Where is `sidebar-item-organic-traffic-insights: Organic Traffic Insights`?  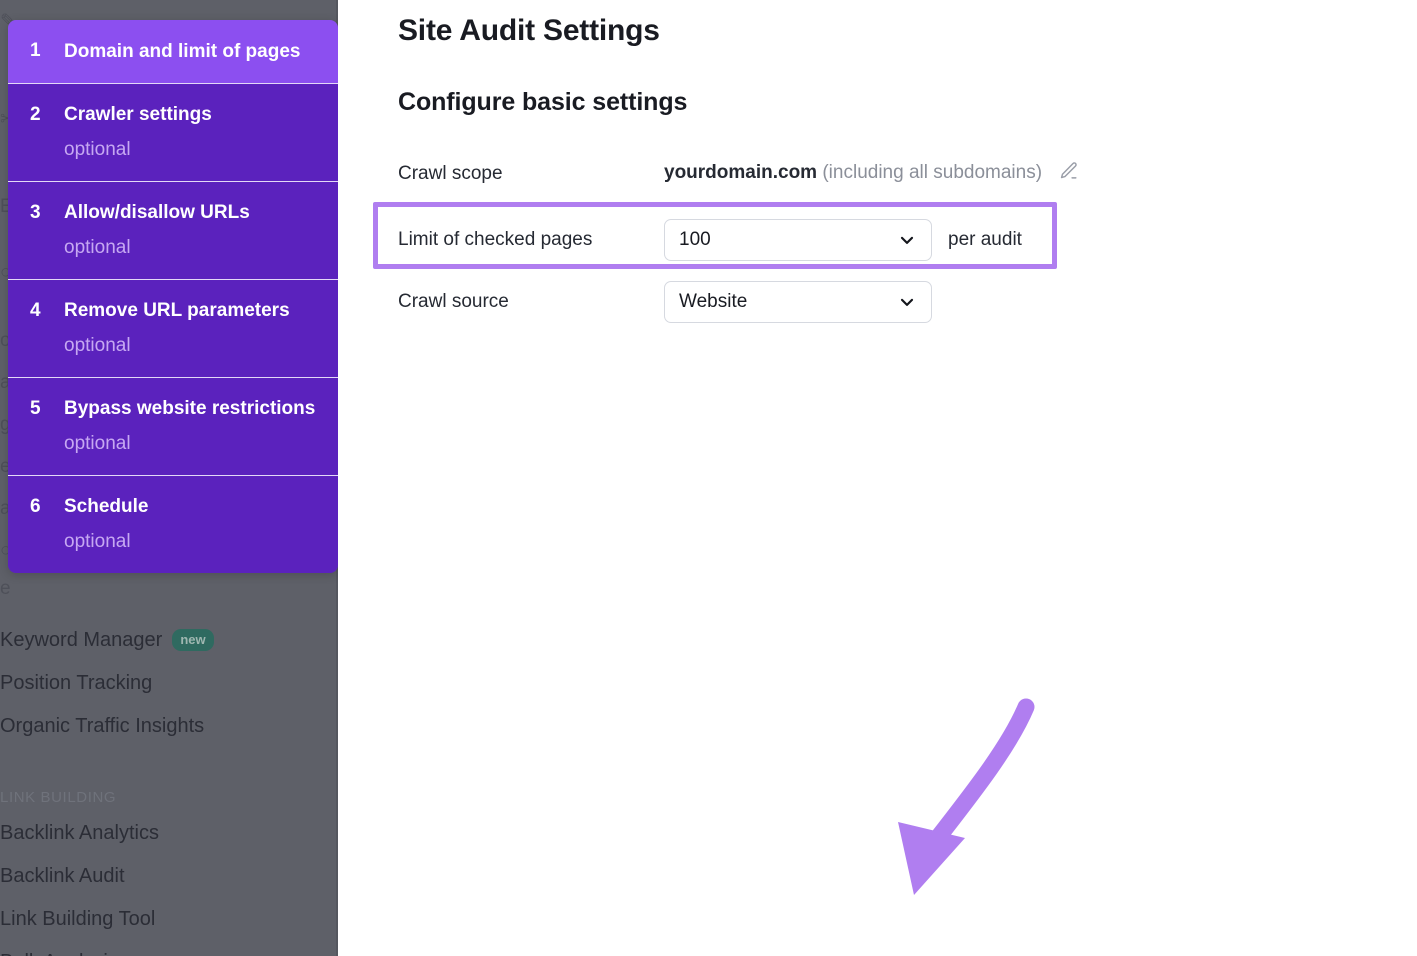 sidebar-item-organic-traffic-insights: Organic Traffic Insights is located at coordinates (168, 725).